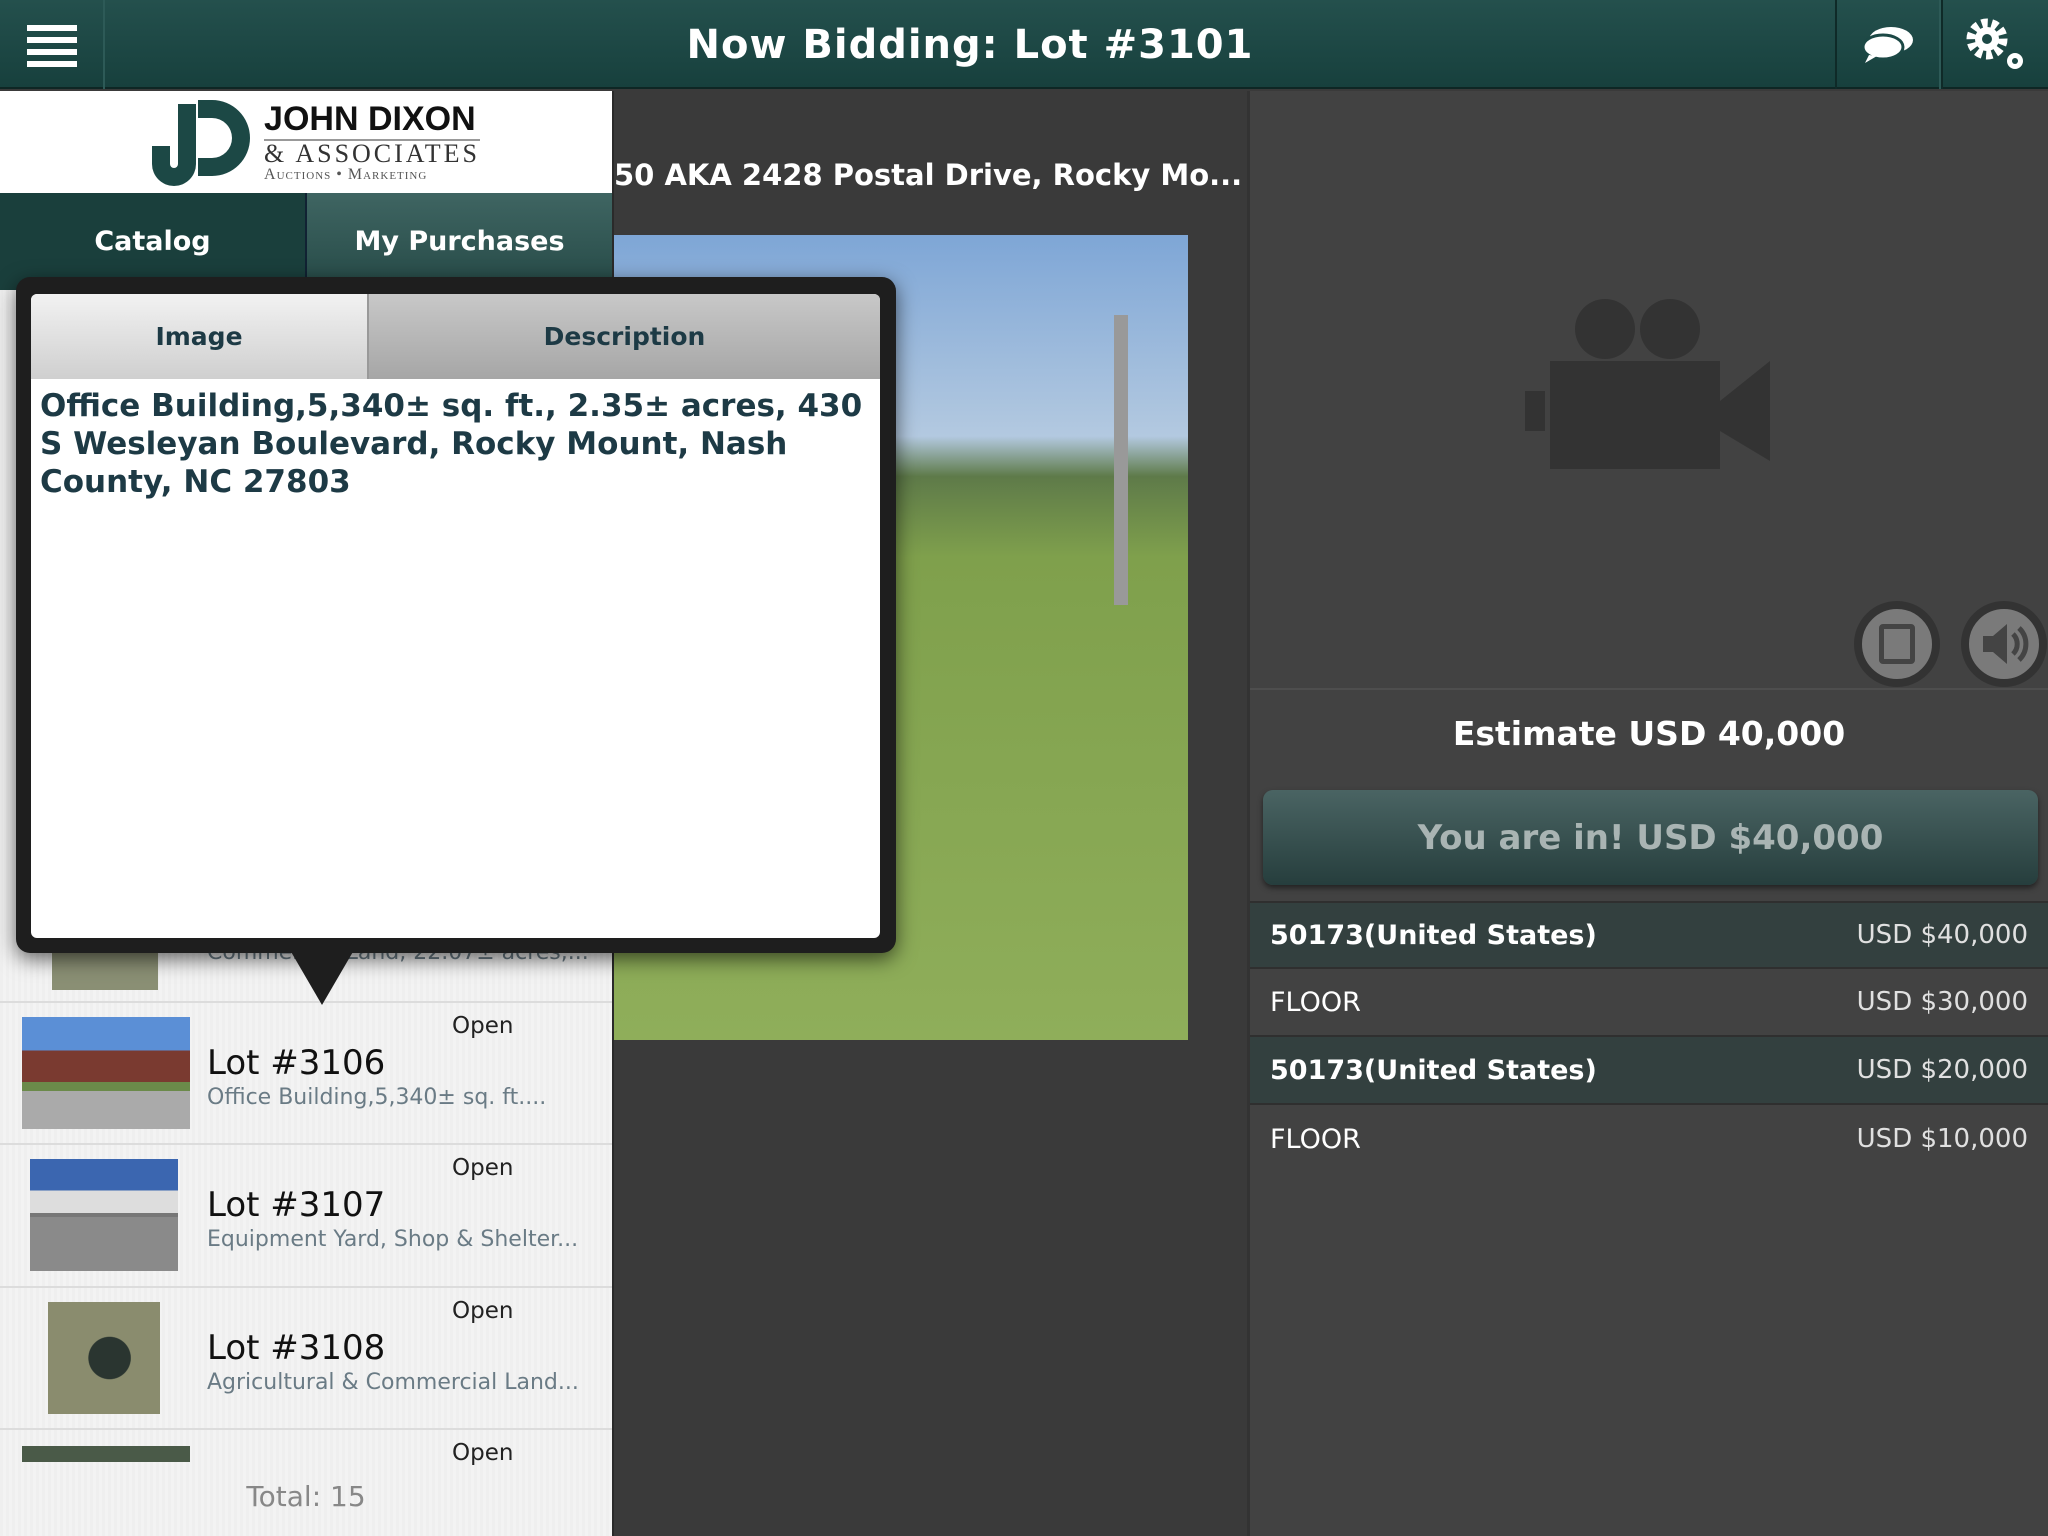 The image size is (2048, 1536). What do you see at coordinates (970, 44) in the screenshot?
I see `page-title: Now Bidding: Lot #3101` at bounding box center [970, 44].